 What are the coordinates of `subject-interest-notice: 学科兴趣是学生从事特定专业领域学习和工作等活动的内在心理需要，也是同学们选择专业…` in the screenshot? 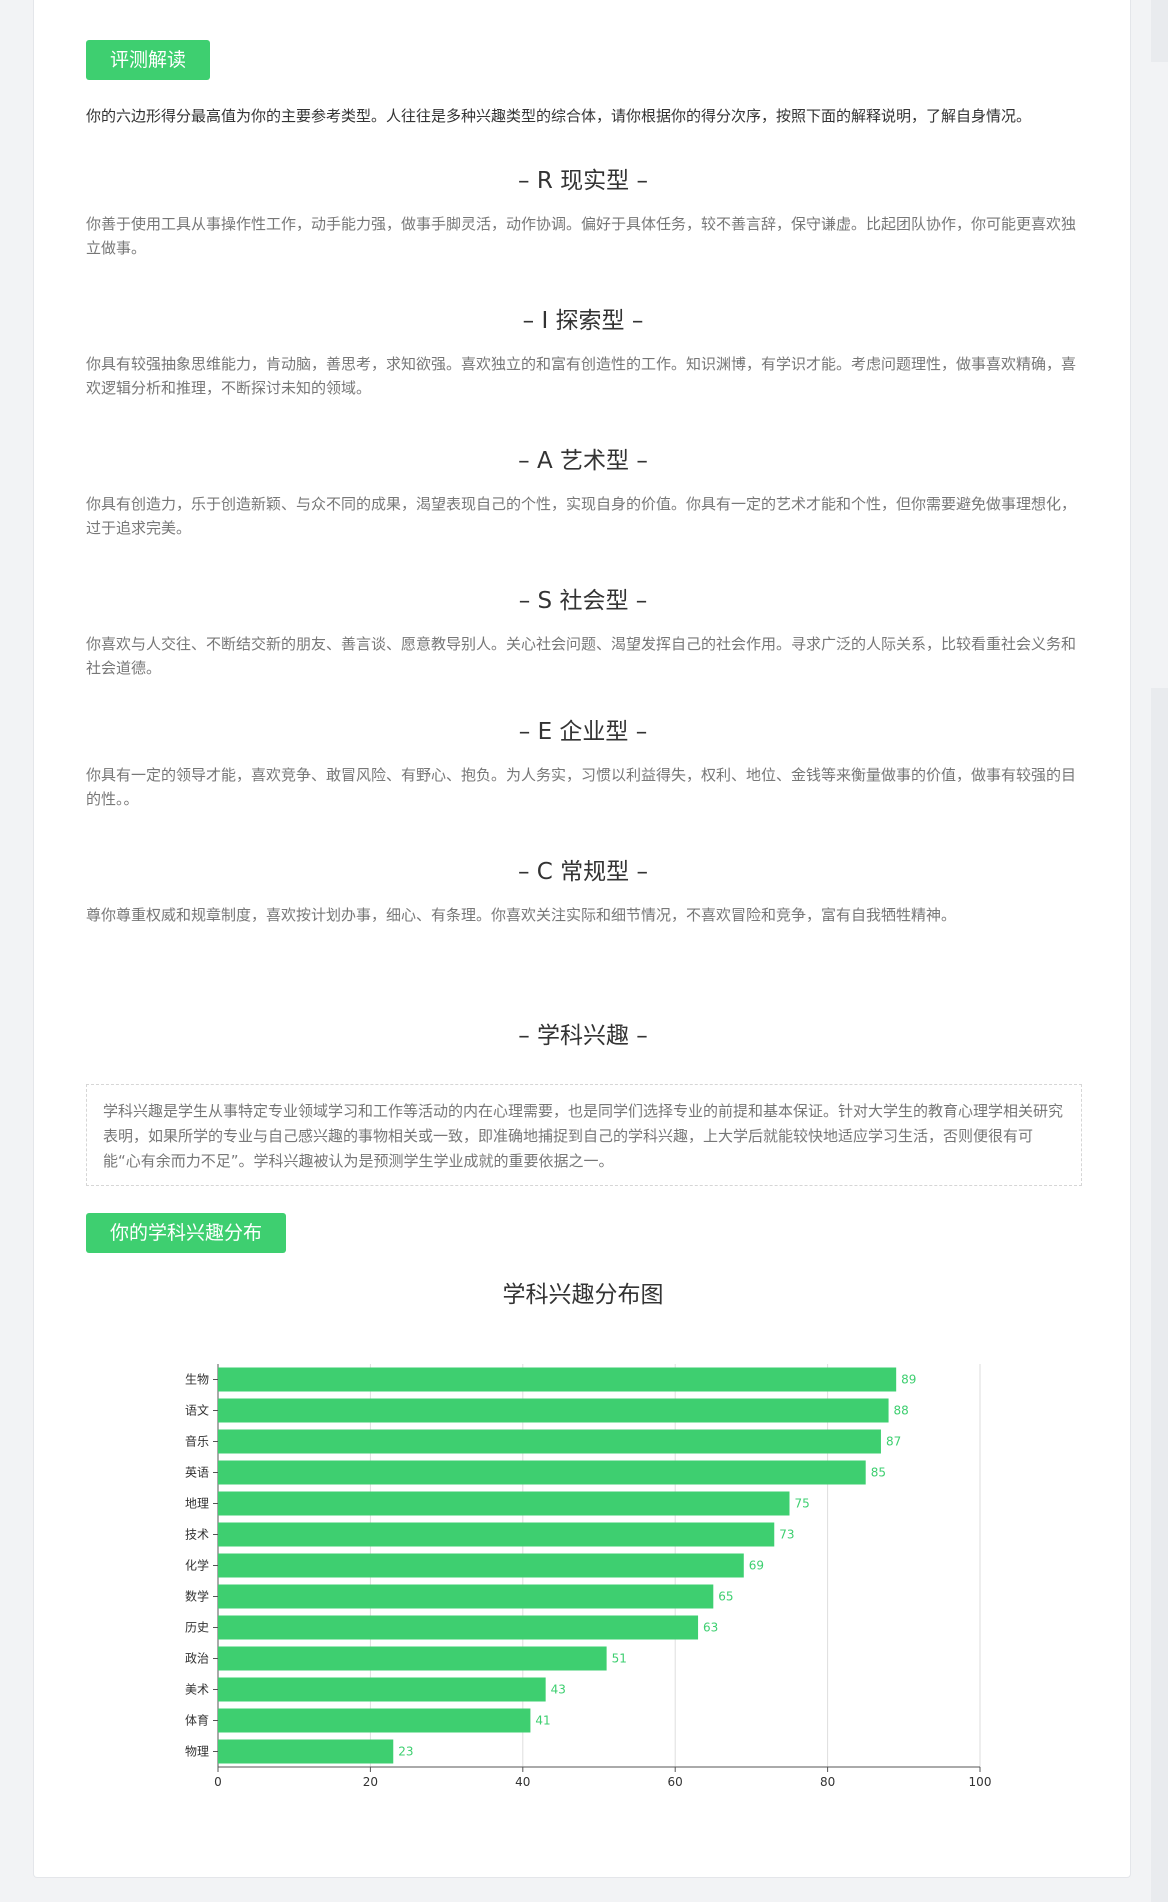 It's located at (584, 1135).